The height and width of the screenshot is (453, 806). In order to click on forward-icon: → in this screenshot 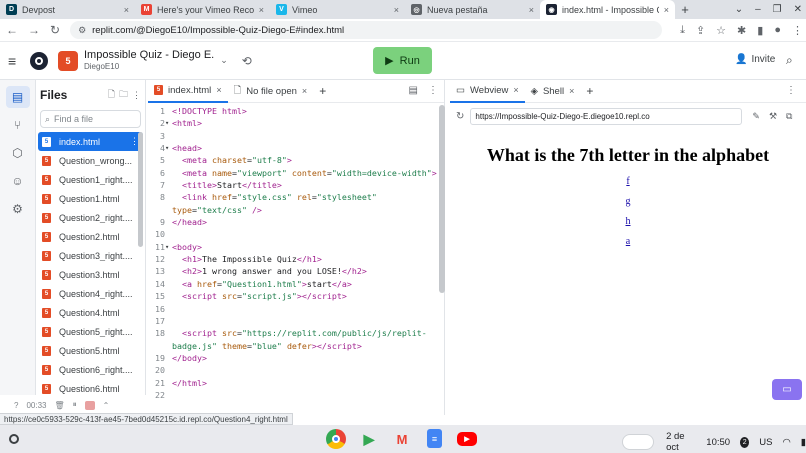, I will do `click(34, 30)`.